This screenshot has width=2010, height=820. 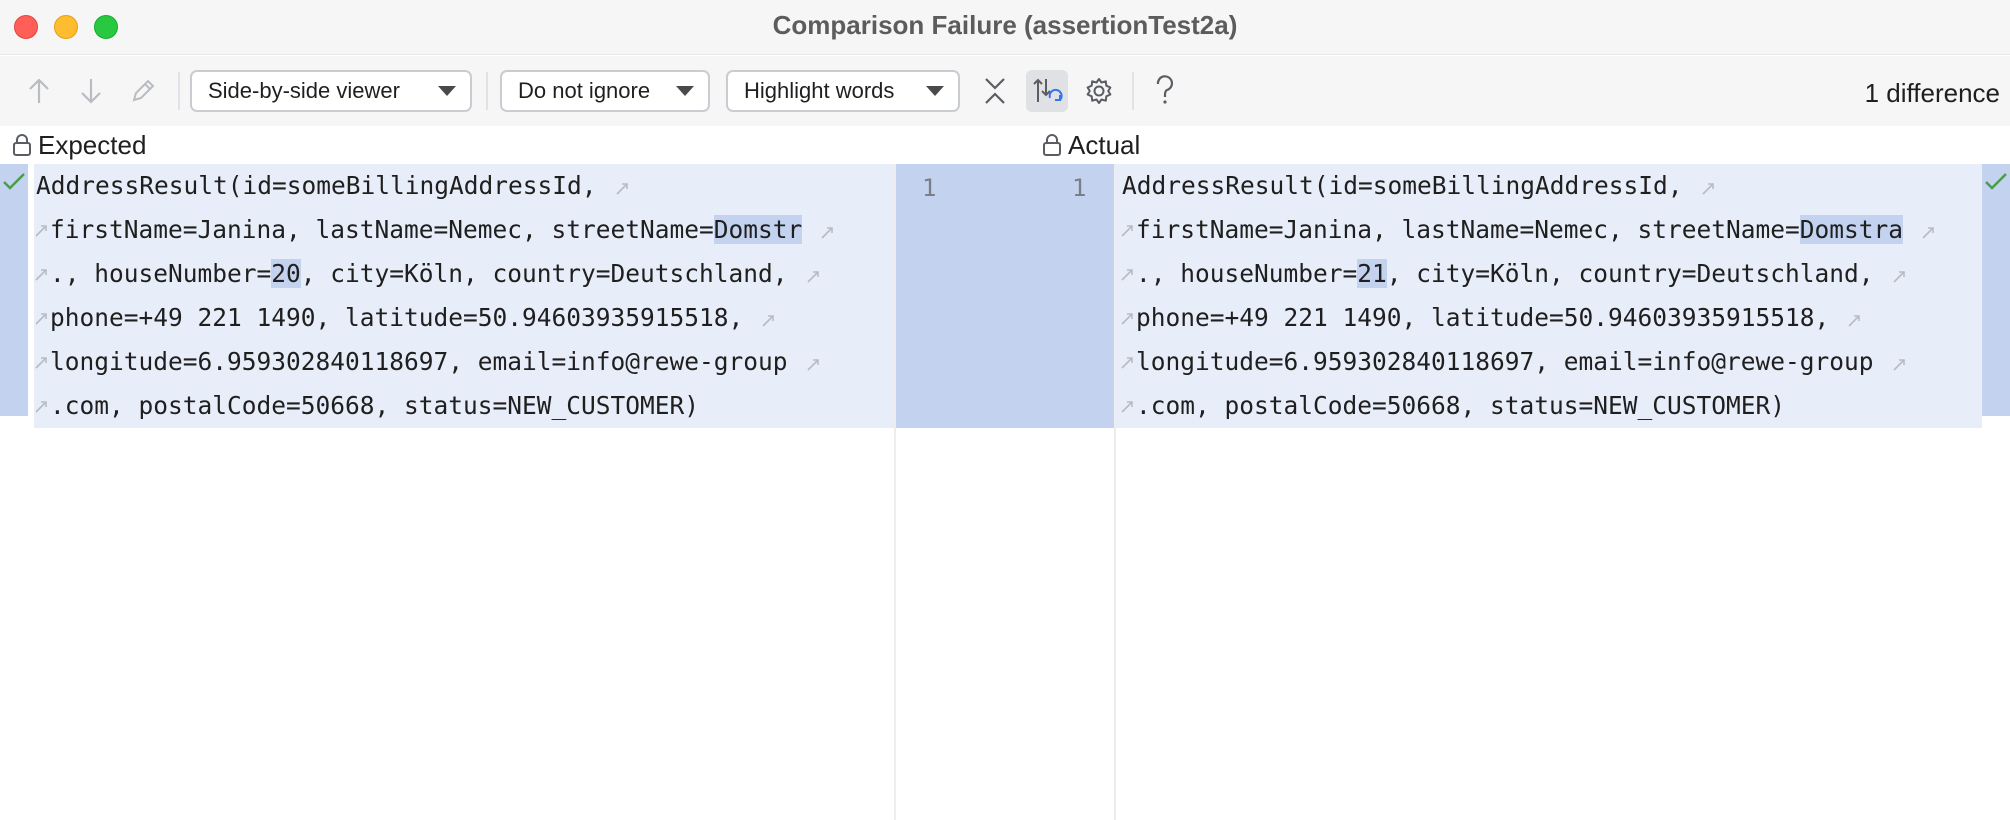 I want to click on actual-panel-header: Actual, so click(x=1091, y=145).